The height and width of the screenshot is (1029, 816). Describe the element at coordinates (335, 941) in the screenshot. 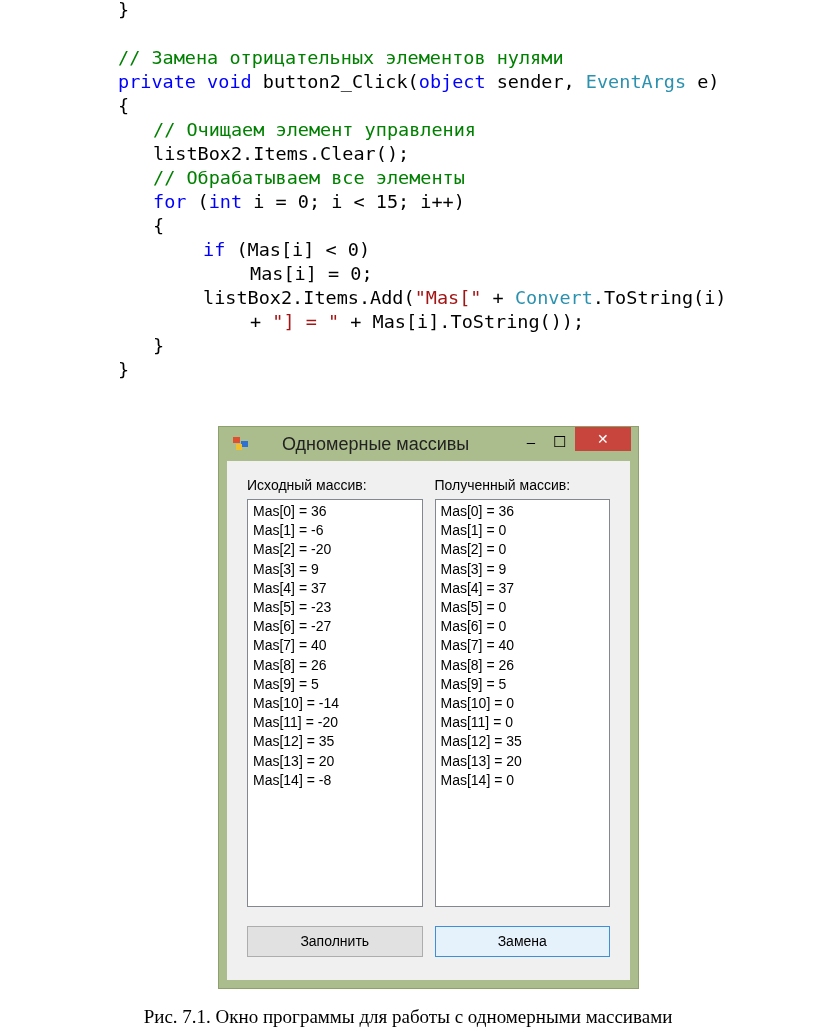

I see `action-button: Заполнить` at that location.